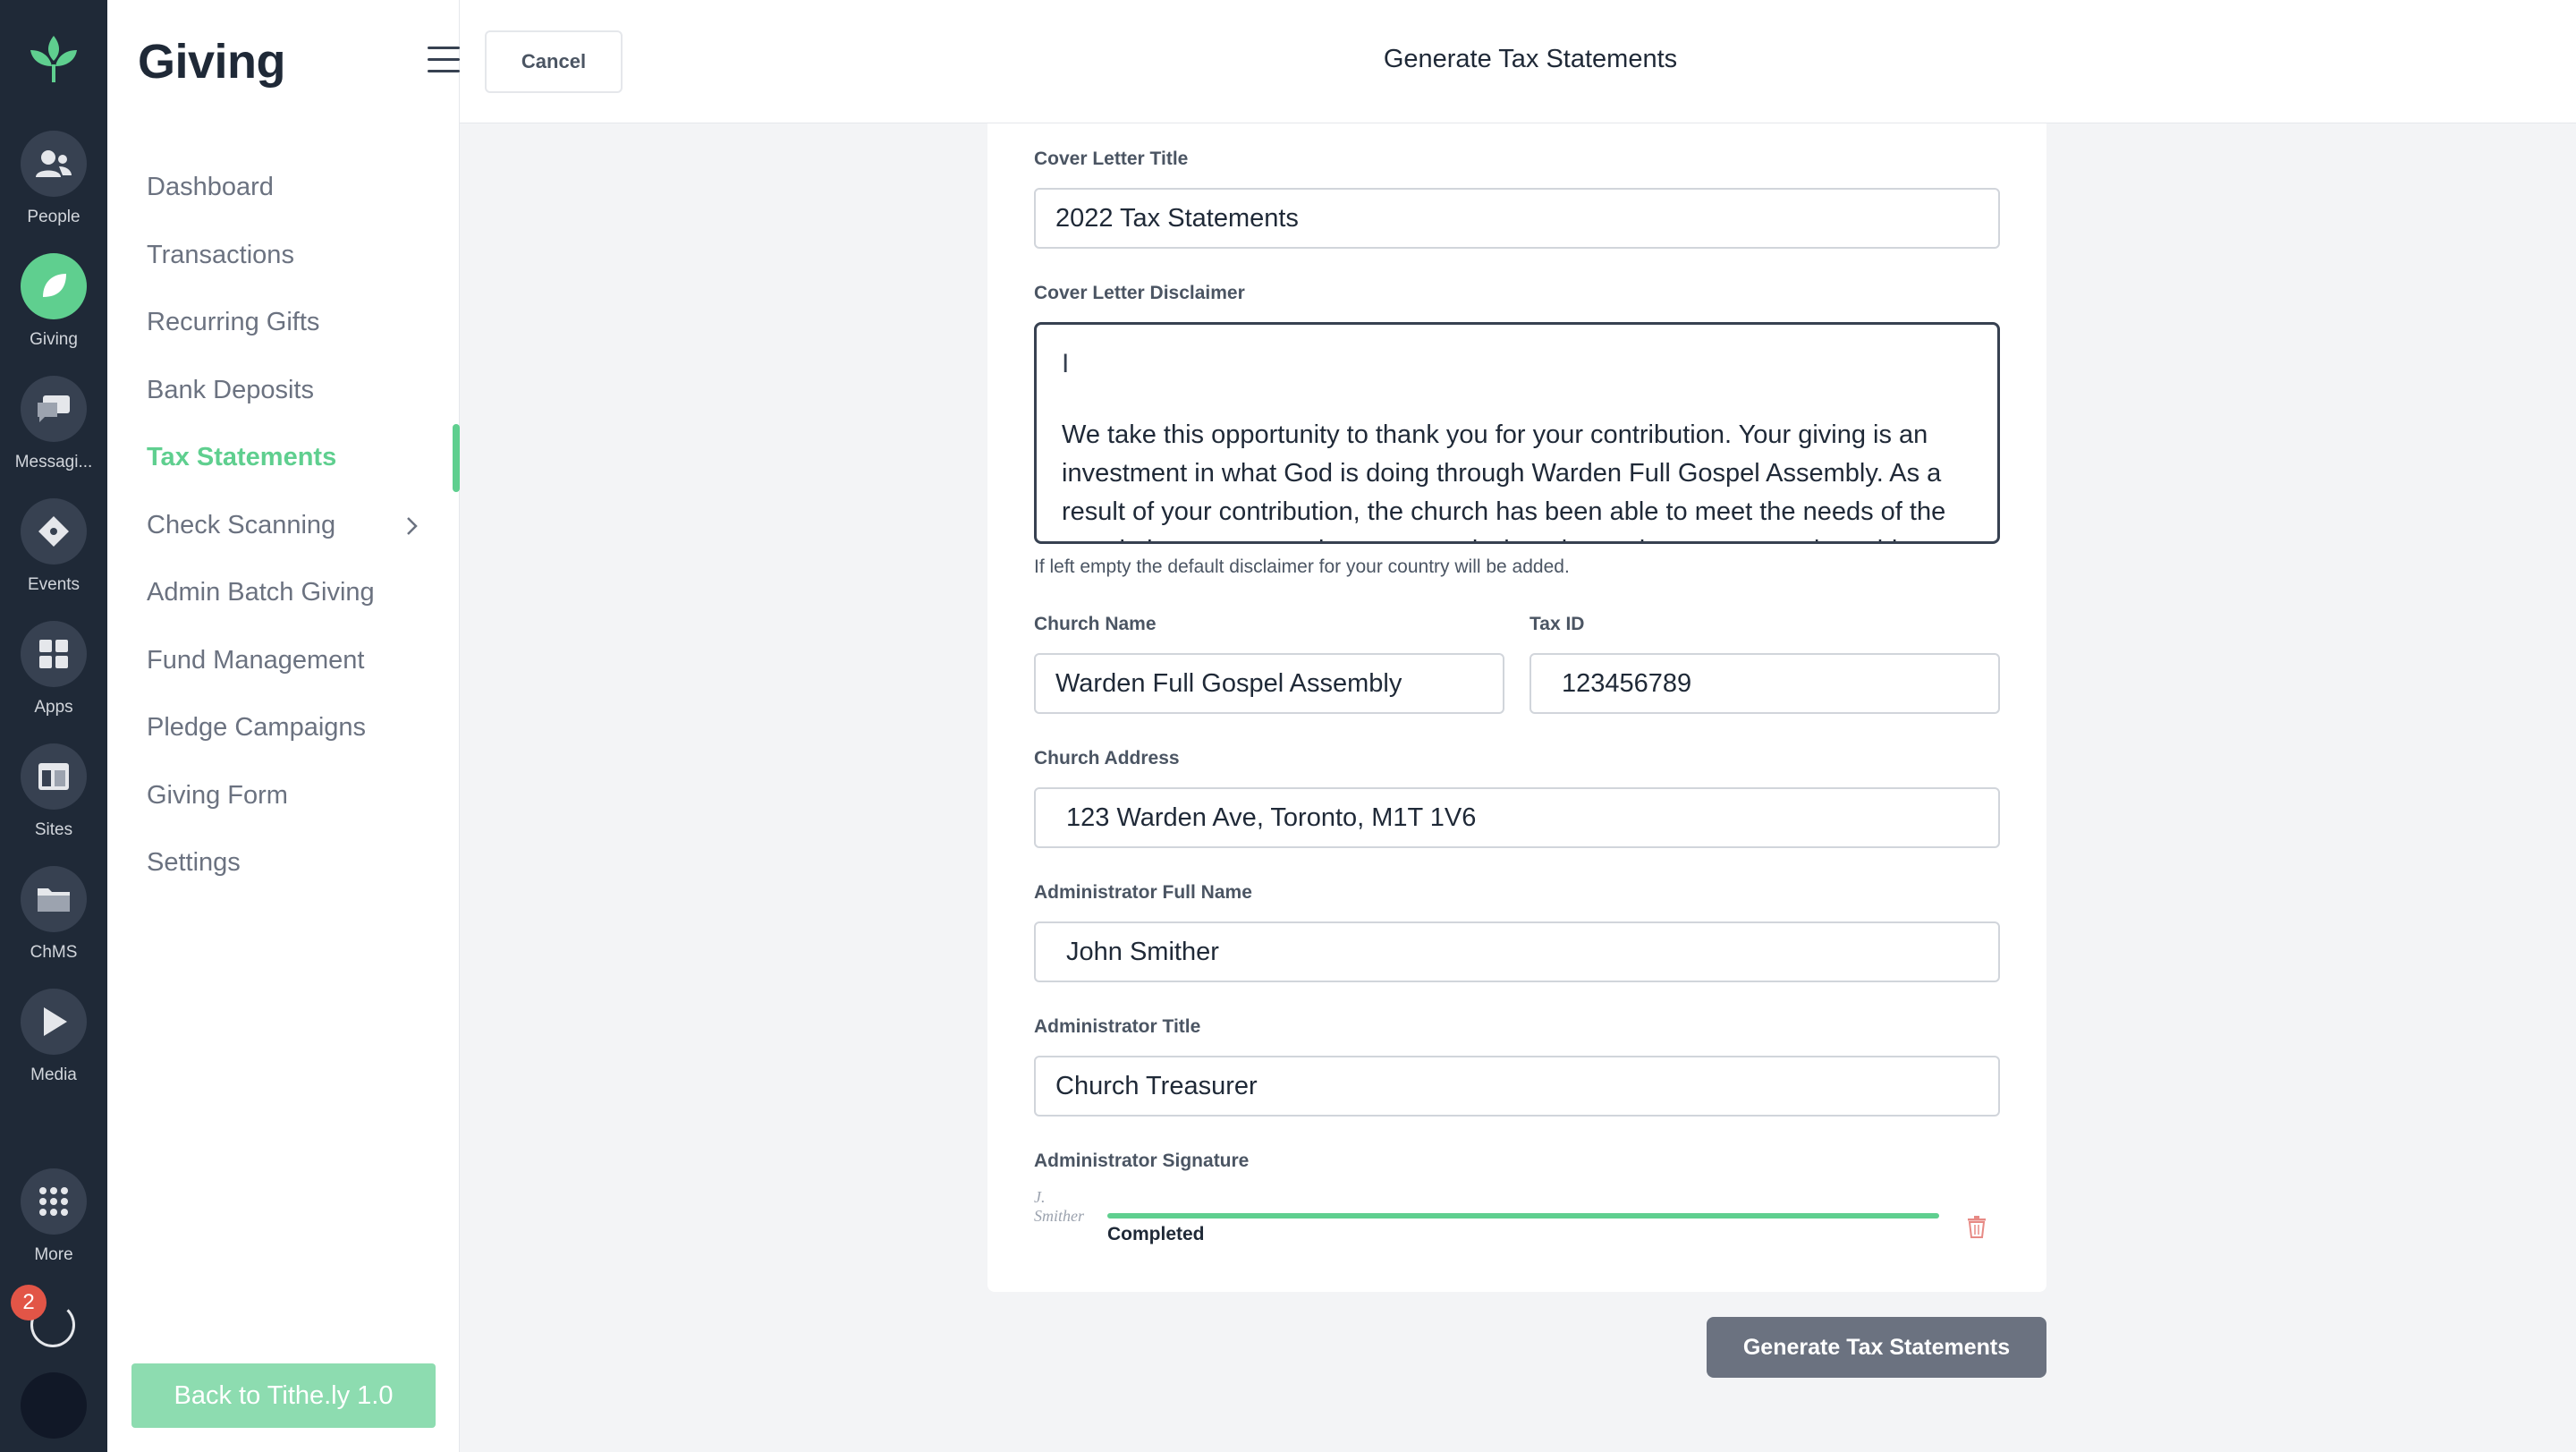 Image resolution: width=2576 pixels, height=1452 pixels. What do you see at coordinates (53, 707) in the screenshot?
I see `rail-label: Apps` at bounding box center [53, 707].